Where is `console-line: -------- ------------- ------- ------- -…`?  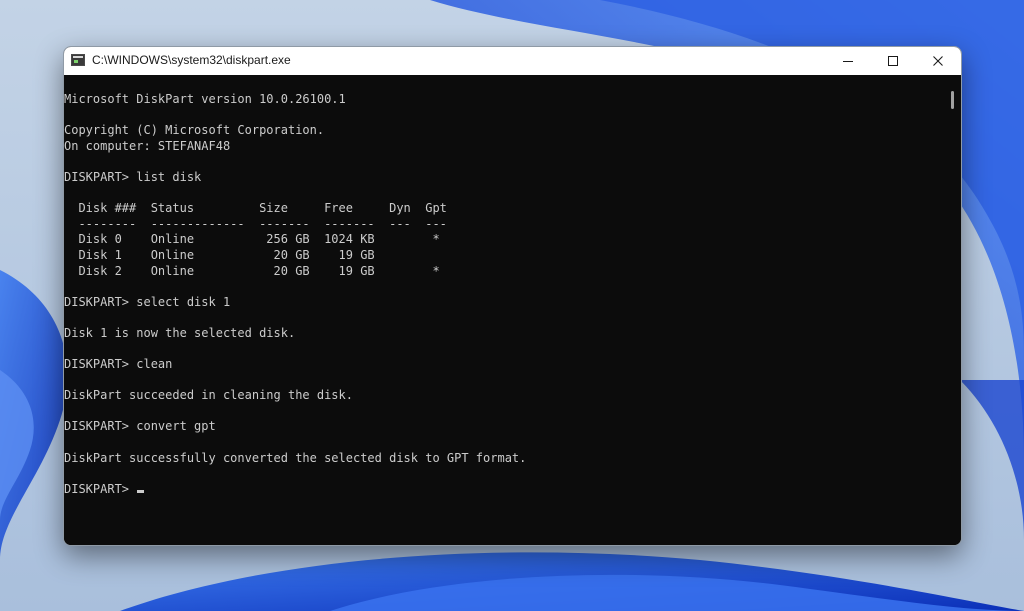
console-line: -------- ------------- ------- ------- -… is located at coordinates (255, 223).